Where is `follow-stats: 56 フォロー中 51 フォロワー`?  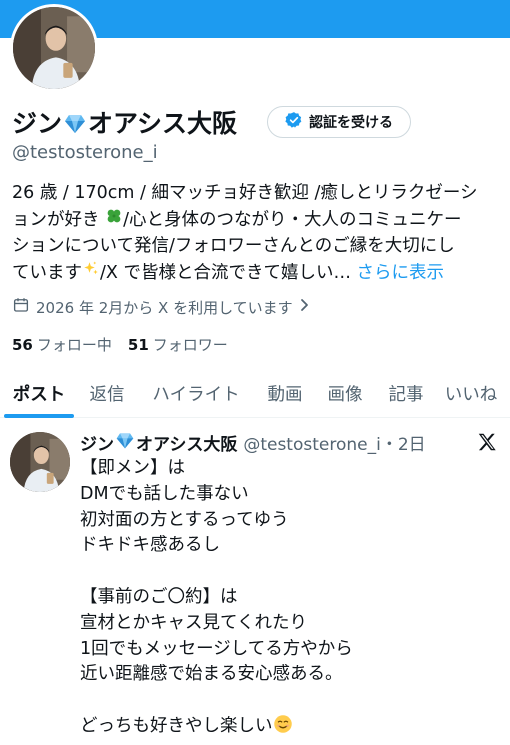
follow-stats: 56 フォロー中 51 フォロワー is located at coordinates (120, 344).